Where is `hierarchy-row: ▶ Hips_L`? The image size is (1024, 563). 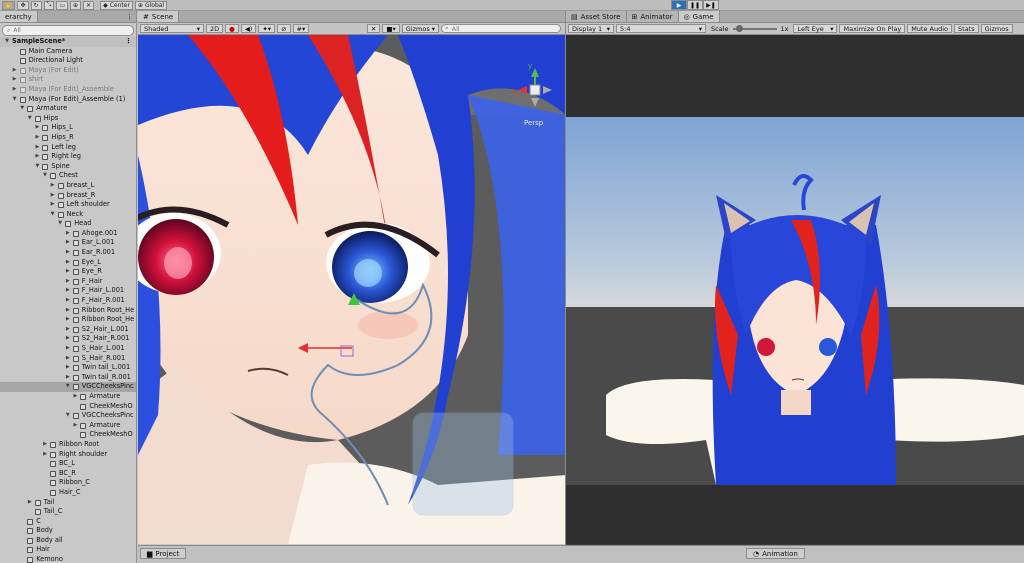 hierarchy-row: ▶ Hips_L is located at coordinates (68, 128).